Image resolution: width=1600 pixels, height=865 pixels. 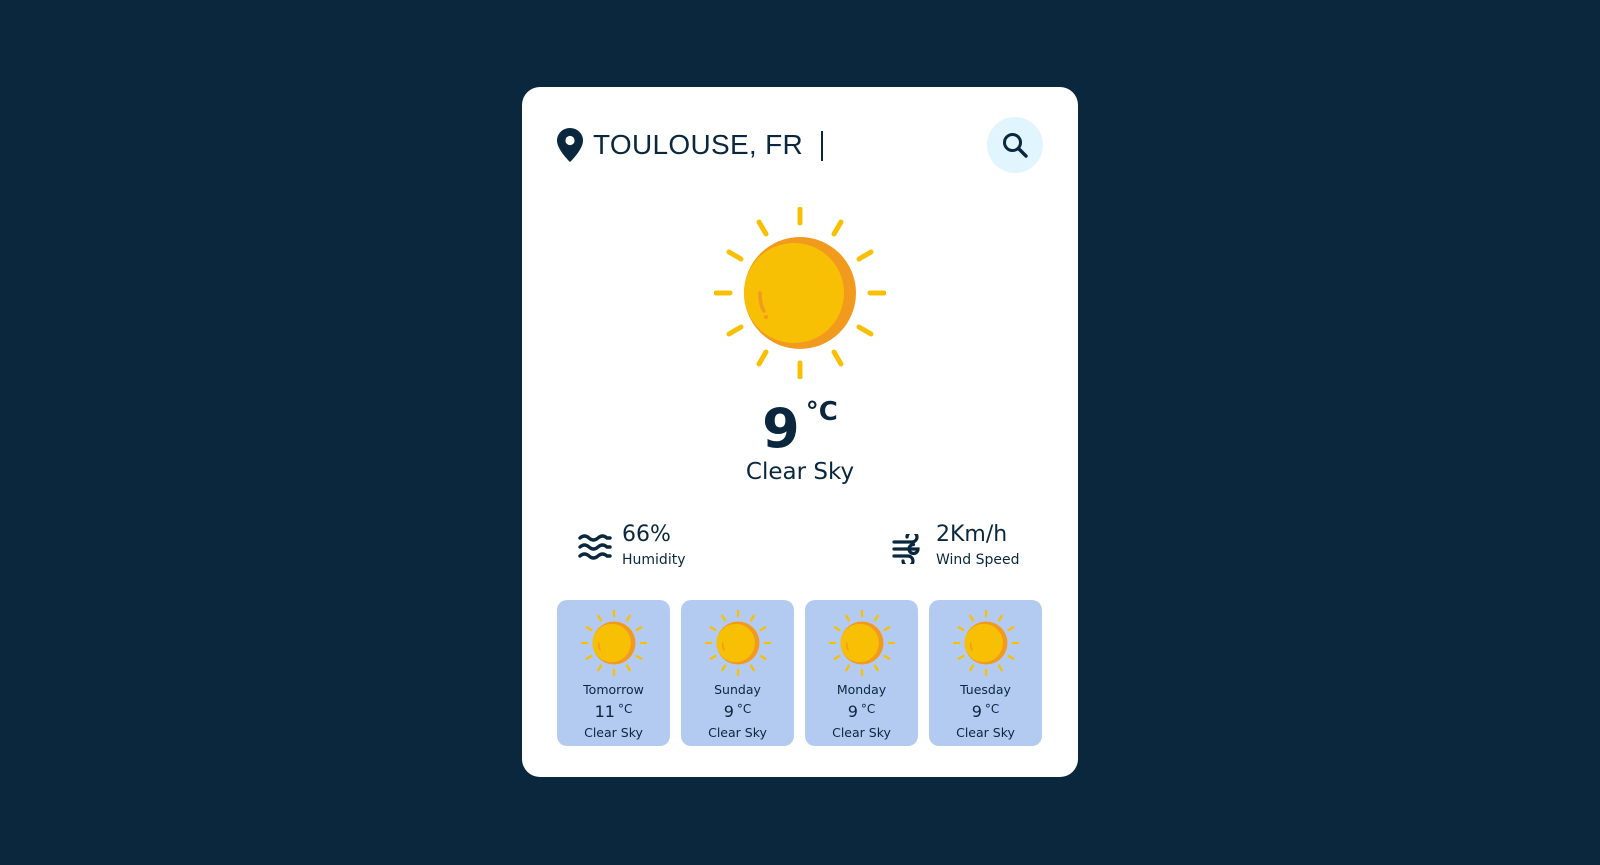 What do you see at coordinates (972, 534) in the screenshot?
I see `wind-speed-value: 2Km/h` at bounding box center [972, 534].